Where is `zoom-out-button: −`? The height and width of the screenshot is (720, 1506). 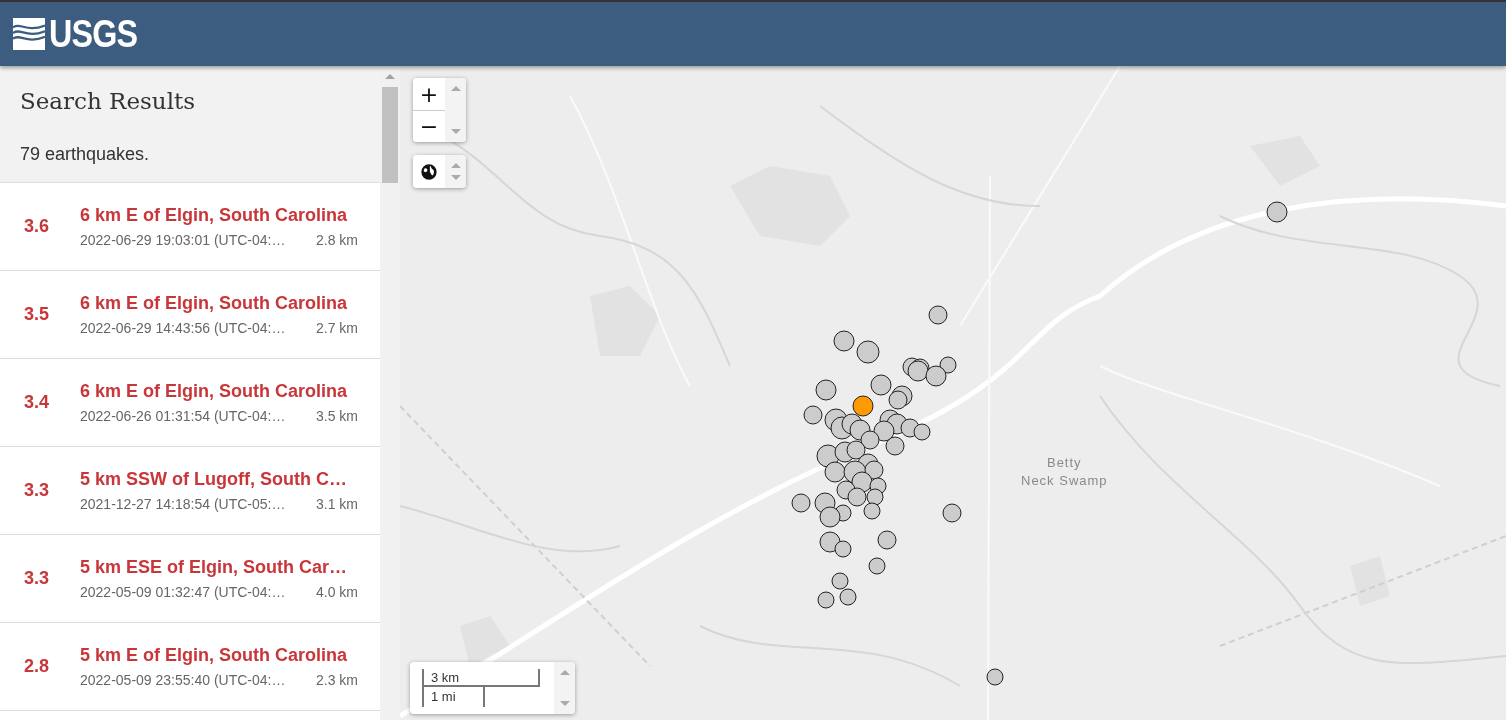 zoom-out-button: − is located at coordinates (429, 126).